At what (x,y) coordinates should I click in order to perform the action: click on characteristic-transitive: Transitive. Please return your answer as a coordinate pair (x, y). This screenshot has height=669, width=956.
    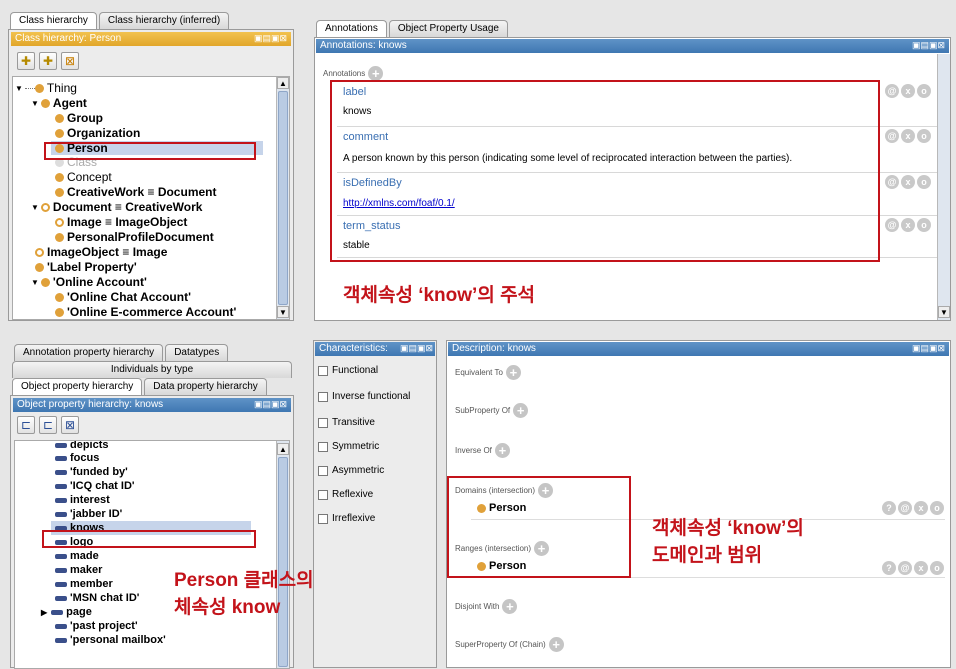
    Looking at the image, I should click on (346, 422).